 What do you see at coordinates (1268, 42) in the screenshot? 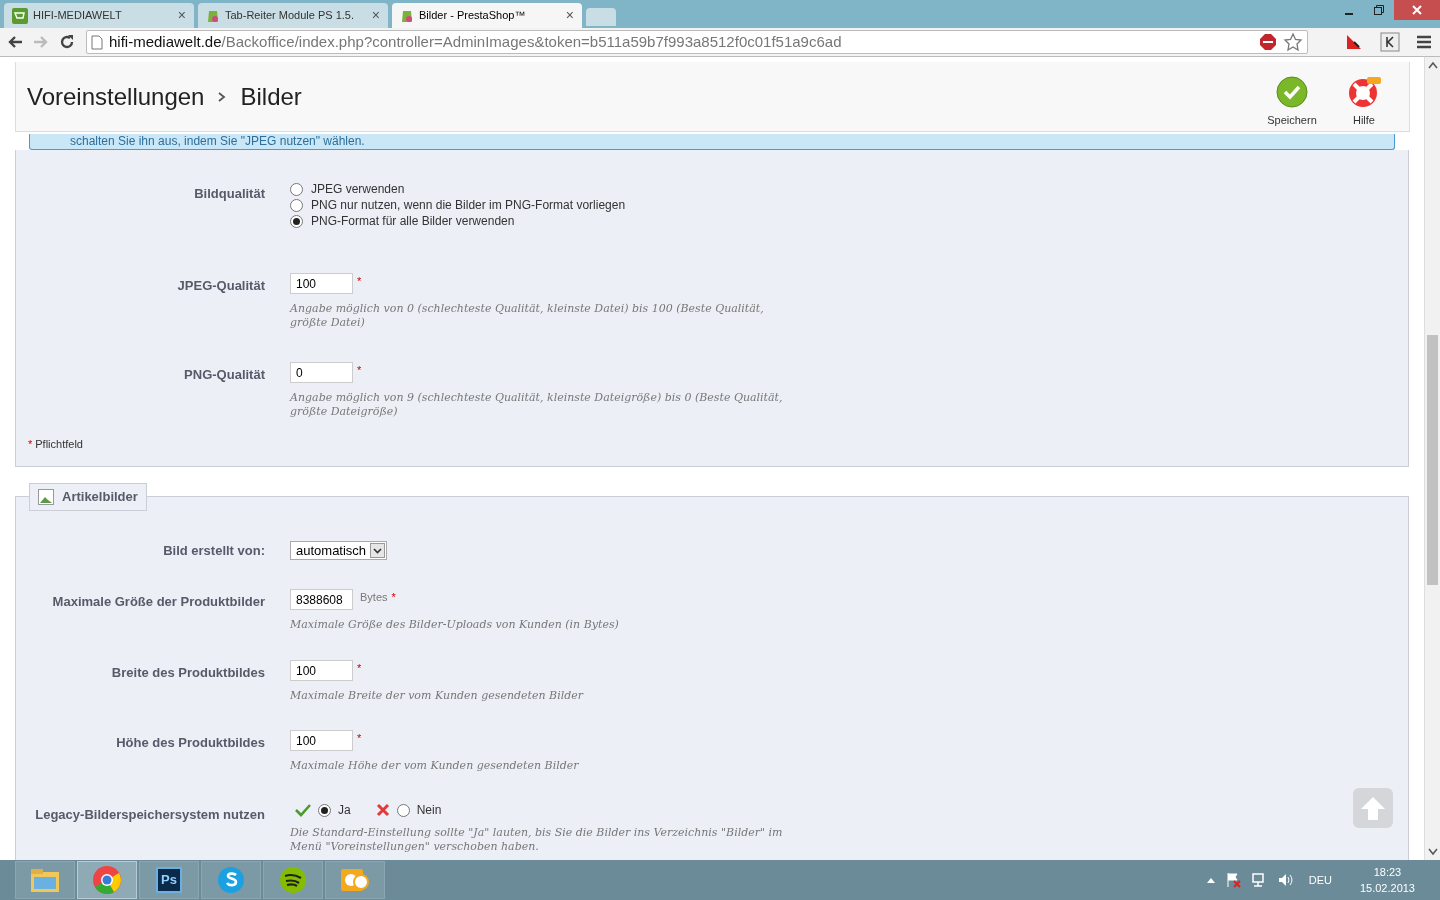
I see `stop-sign-icon` at bounding box center [1268, 42].